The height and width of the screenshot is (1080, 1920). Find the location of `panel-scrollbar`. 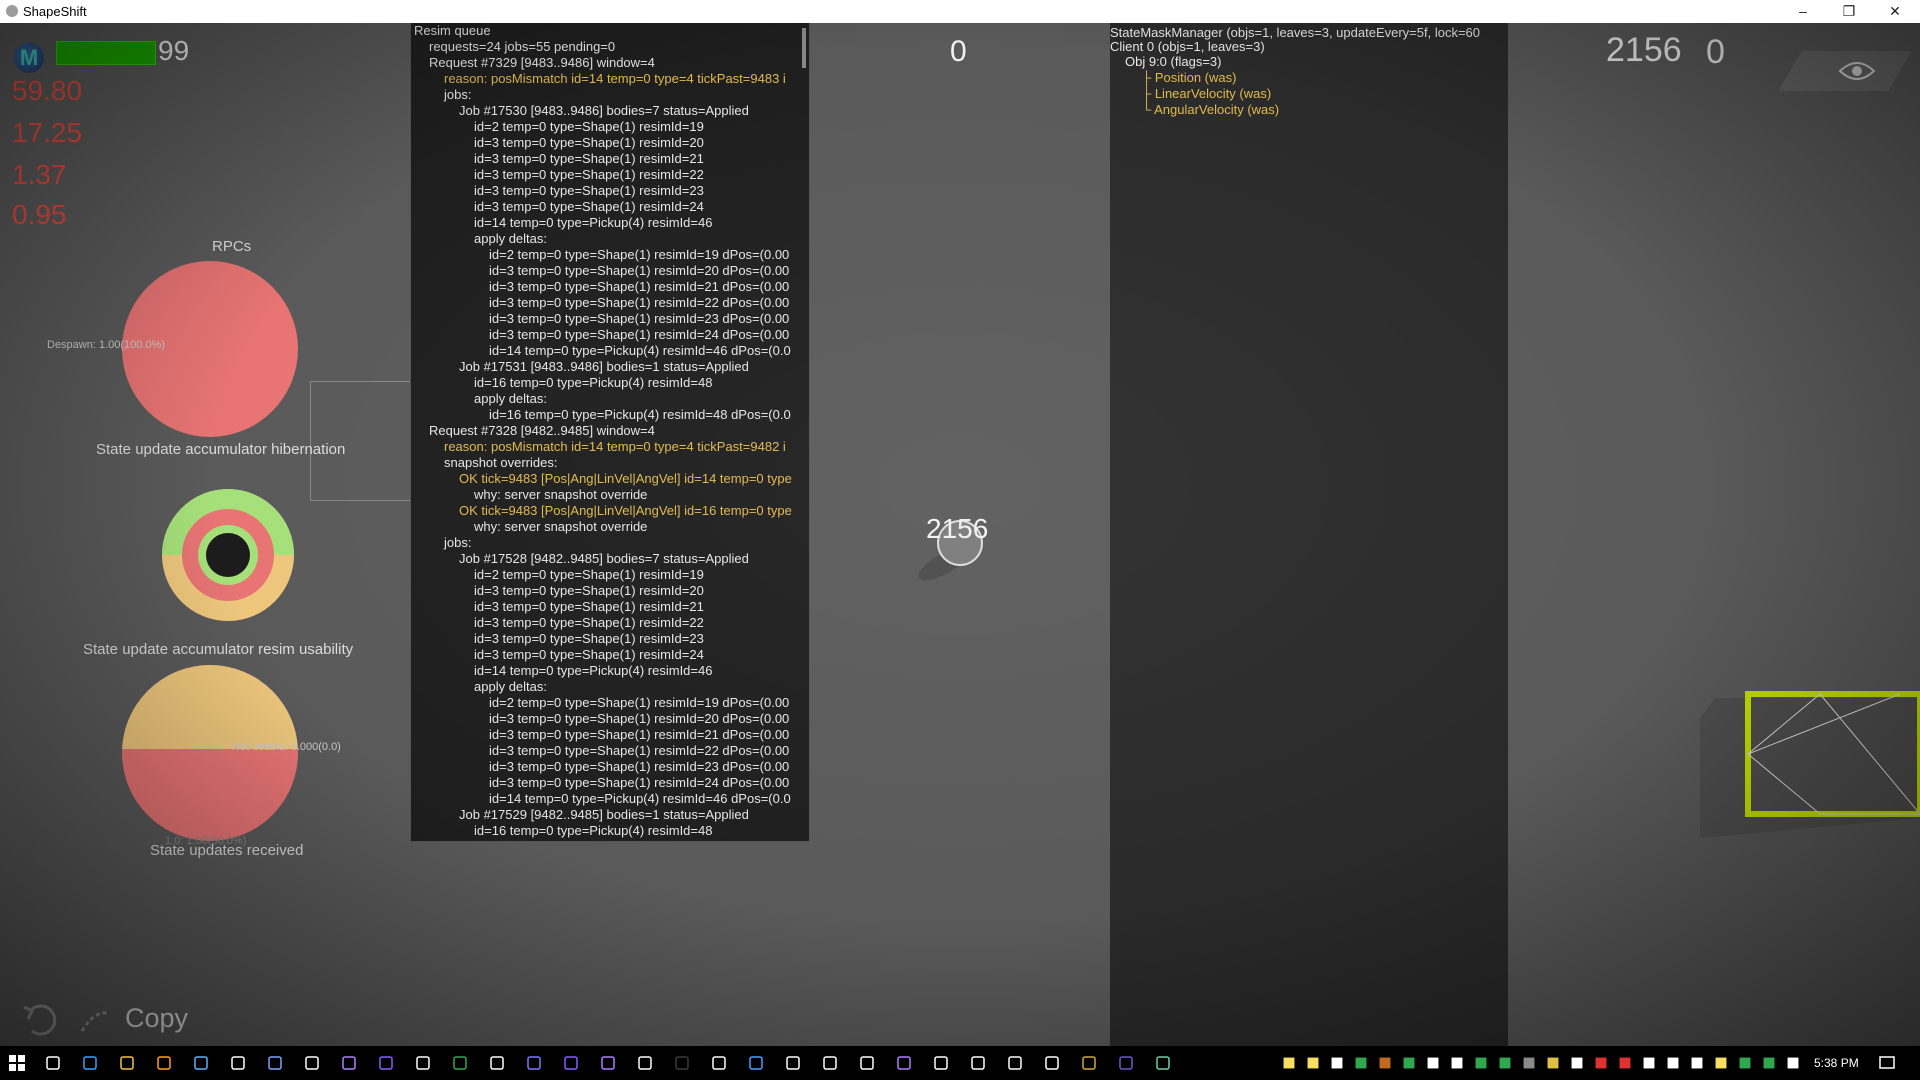

panel-scrollbar is located at coordinates (804, 48).